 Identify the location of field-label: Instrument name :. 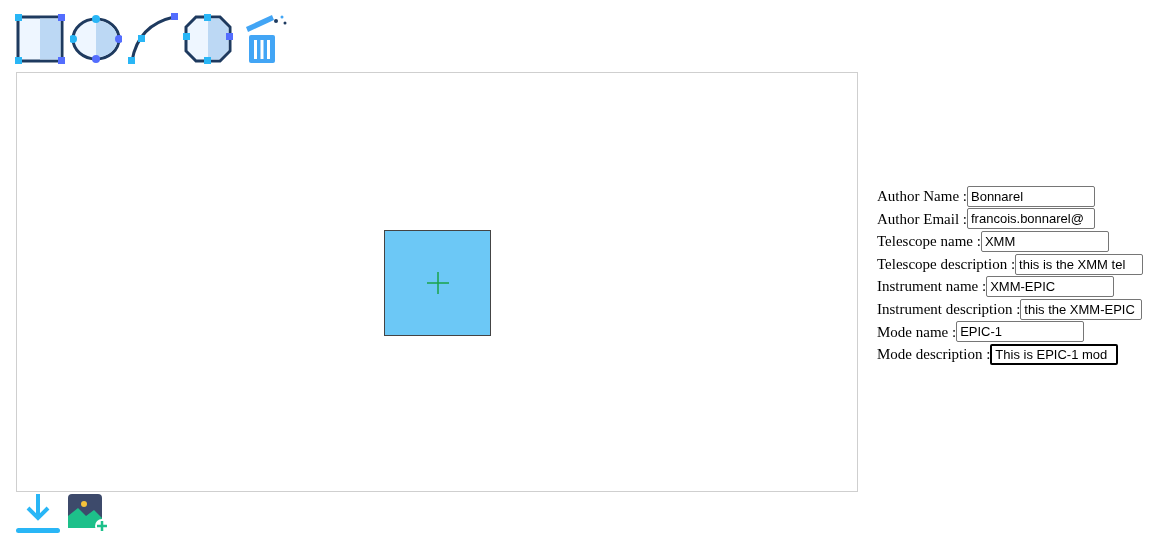
(932, 287).